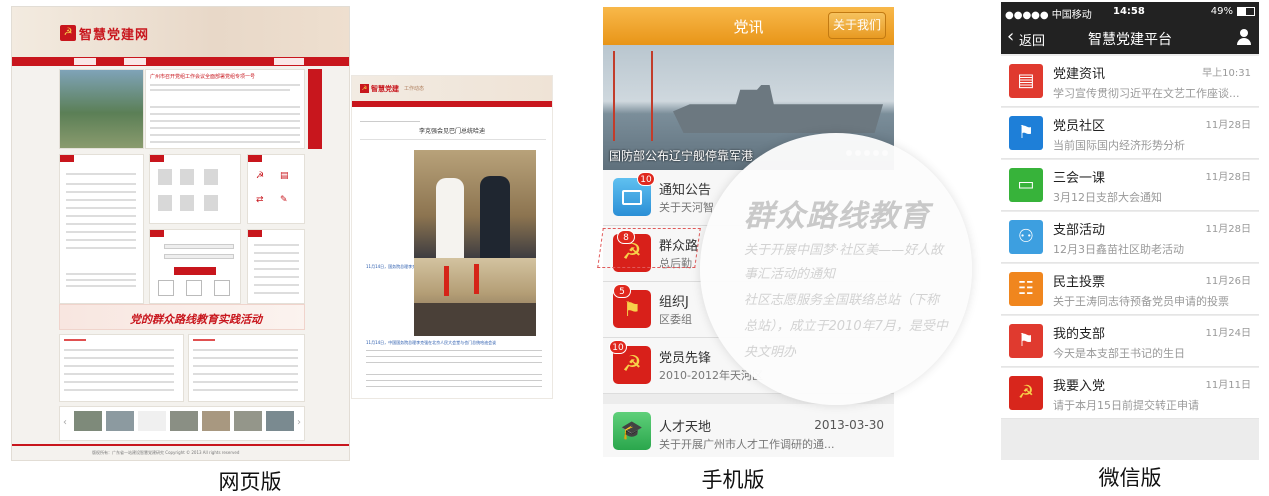 The image size is (1269, 496). I want to click on document-icon: ▤, so click(1026, 81).